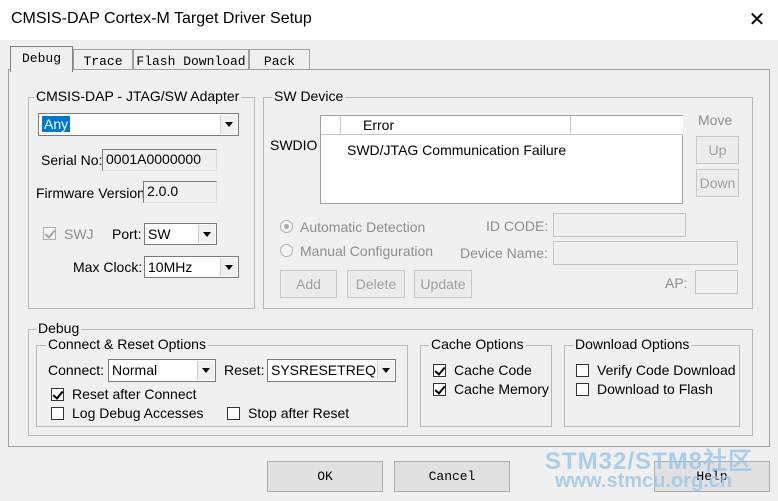  Describe the element at coordinates (286, 226) in the screenshot. I see `auto-detection-radio` at that location.